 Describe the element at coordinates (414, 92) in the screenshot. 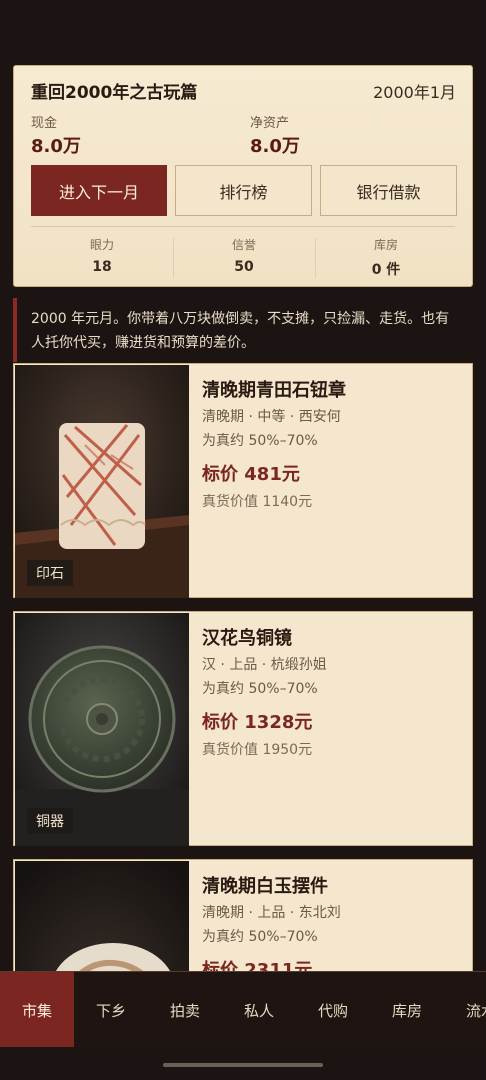

I see `current-date: 2000年1月` at that location.